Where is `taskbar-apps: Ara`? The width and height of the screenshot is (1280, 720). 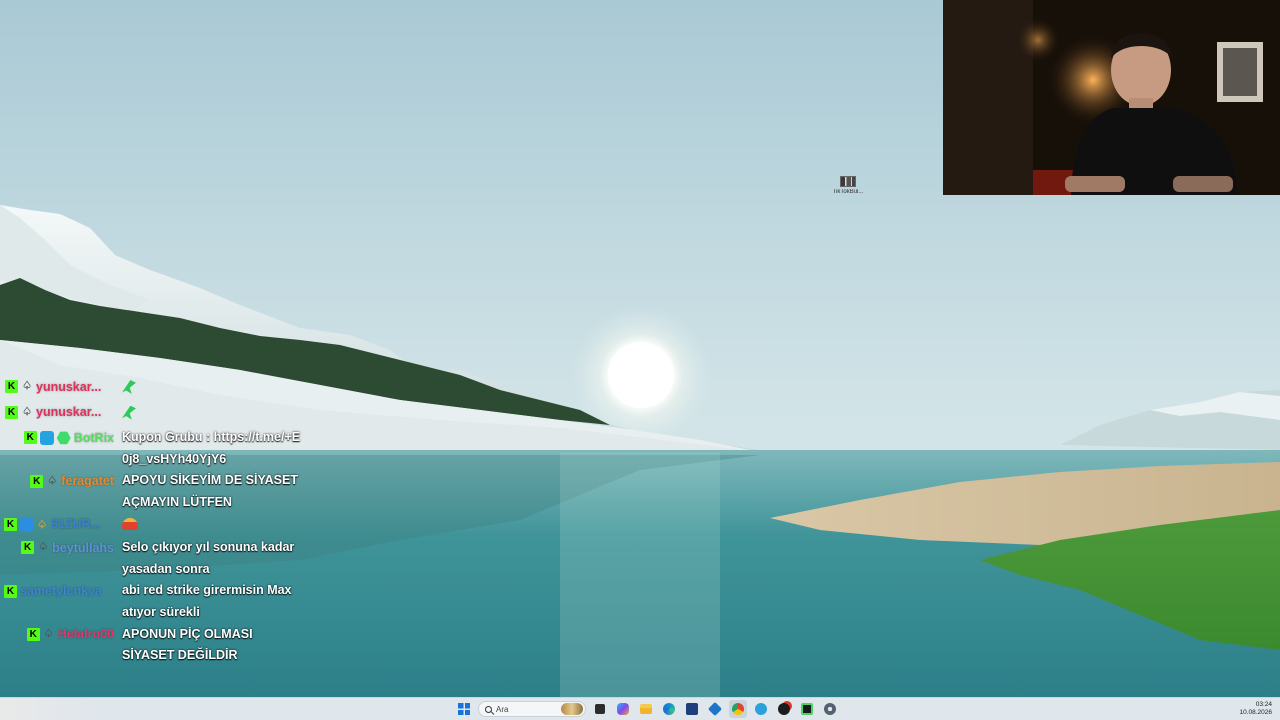
taskbar-apps: Ara is located at coordinates (647, 709).